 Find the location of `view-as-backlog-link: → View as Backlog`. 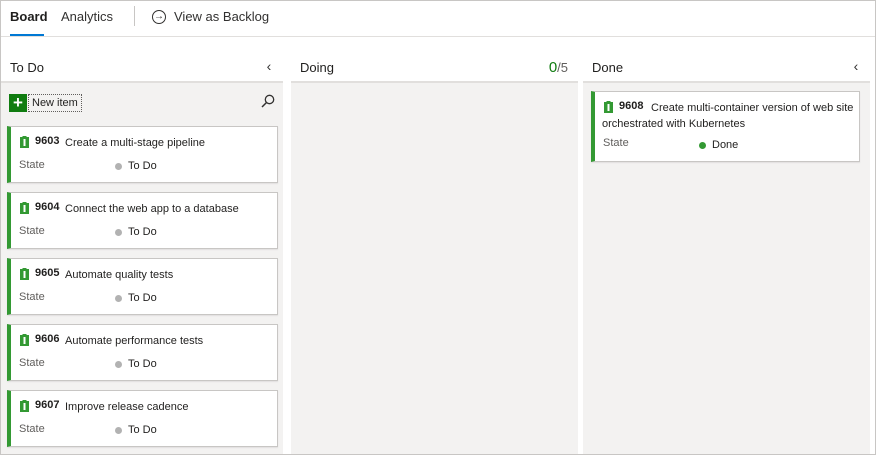

view-as-backlog-link: → View as Backlog is located at coordinates (210, 16).